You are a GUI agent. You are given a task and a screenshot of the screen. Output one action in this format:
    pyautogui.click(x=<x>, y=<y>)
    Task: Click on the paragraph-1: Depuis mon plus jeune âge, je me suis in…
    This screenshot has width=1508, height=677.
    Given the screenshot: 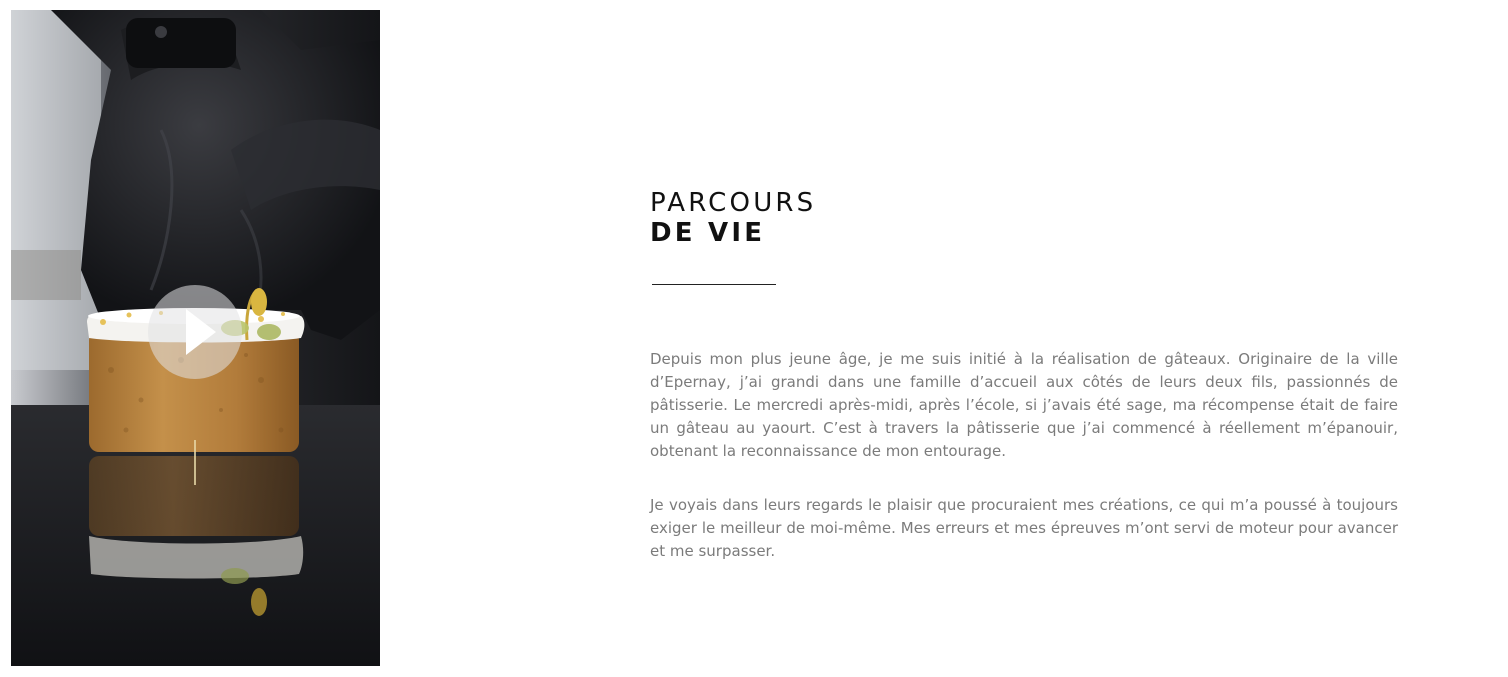 What is the action you would take?
    pyautogui.click(x=1024, y=405)
    